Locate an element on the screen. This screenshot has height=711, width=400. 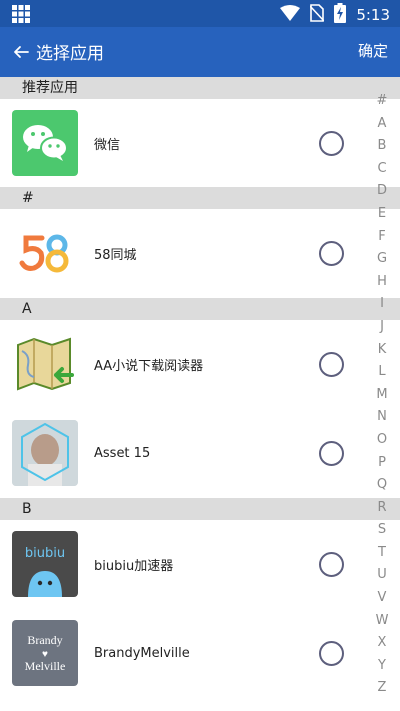
list-item: Asset 15 is located at coordinates (200, 453).